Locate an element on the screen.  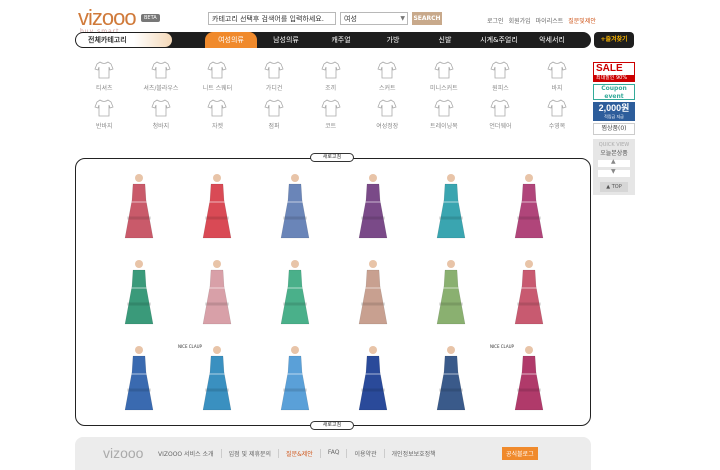
footer-link-faq: FAQ is located at coordinates (334, 453).